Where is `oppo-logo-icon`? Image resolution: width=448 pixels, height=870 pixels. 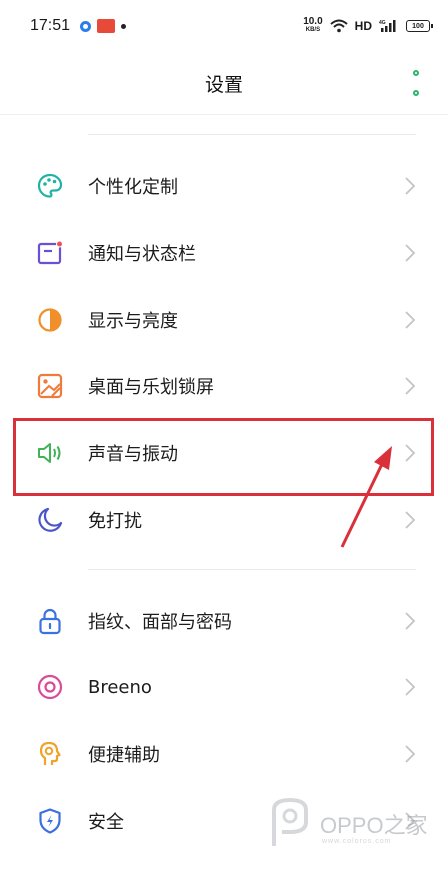
oppo-logo-icon is located at coordinates (290, 821).